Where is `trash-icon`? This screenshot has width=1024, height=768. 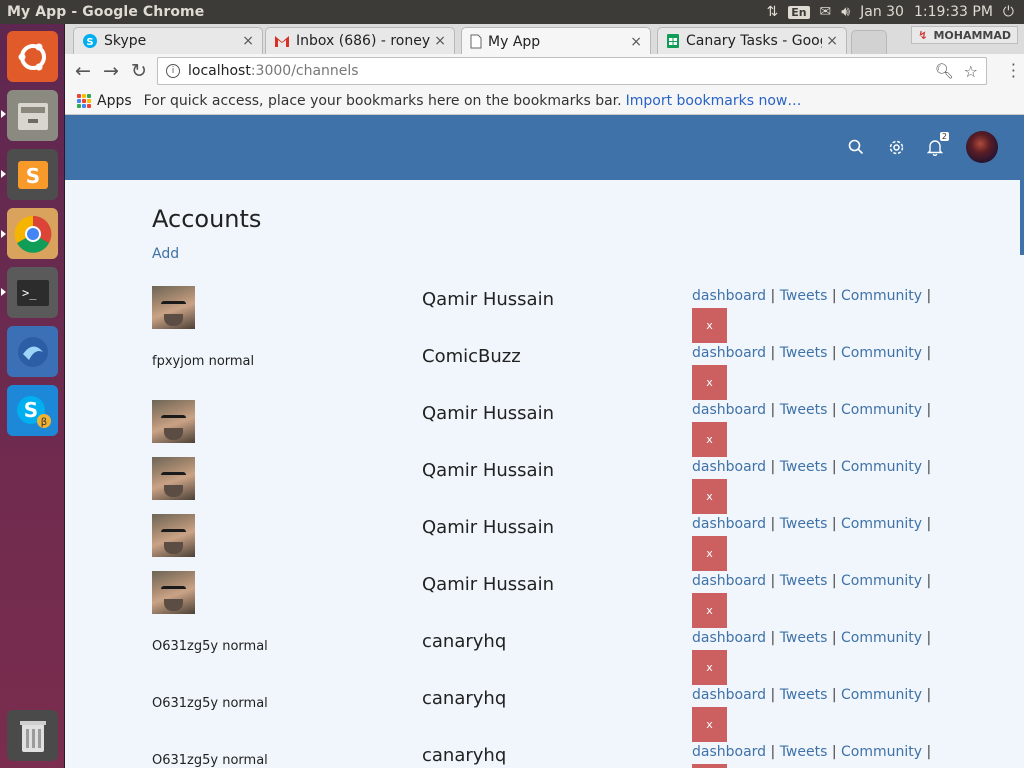
trash-icon is located at coordinates (32, 735).